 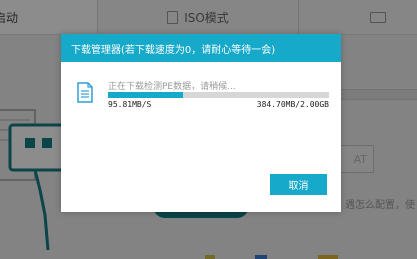 I want to click on download-size: 384.70MB/2.00GB, so click(x=292, y=104).